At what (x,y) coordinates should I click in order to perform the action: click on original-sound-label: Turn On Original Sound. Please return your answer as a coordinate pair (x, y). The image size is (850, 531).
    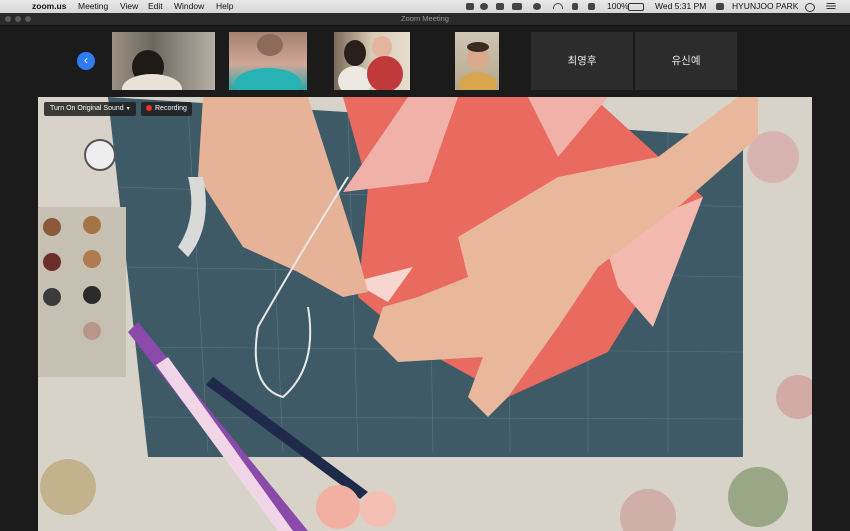
    Looking at the image, I should click on (87, 108).